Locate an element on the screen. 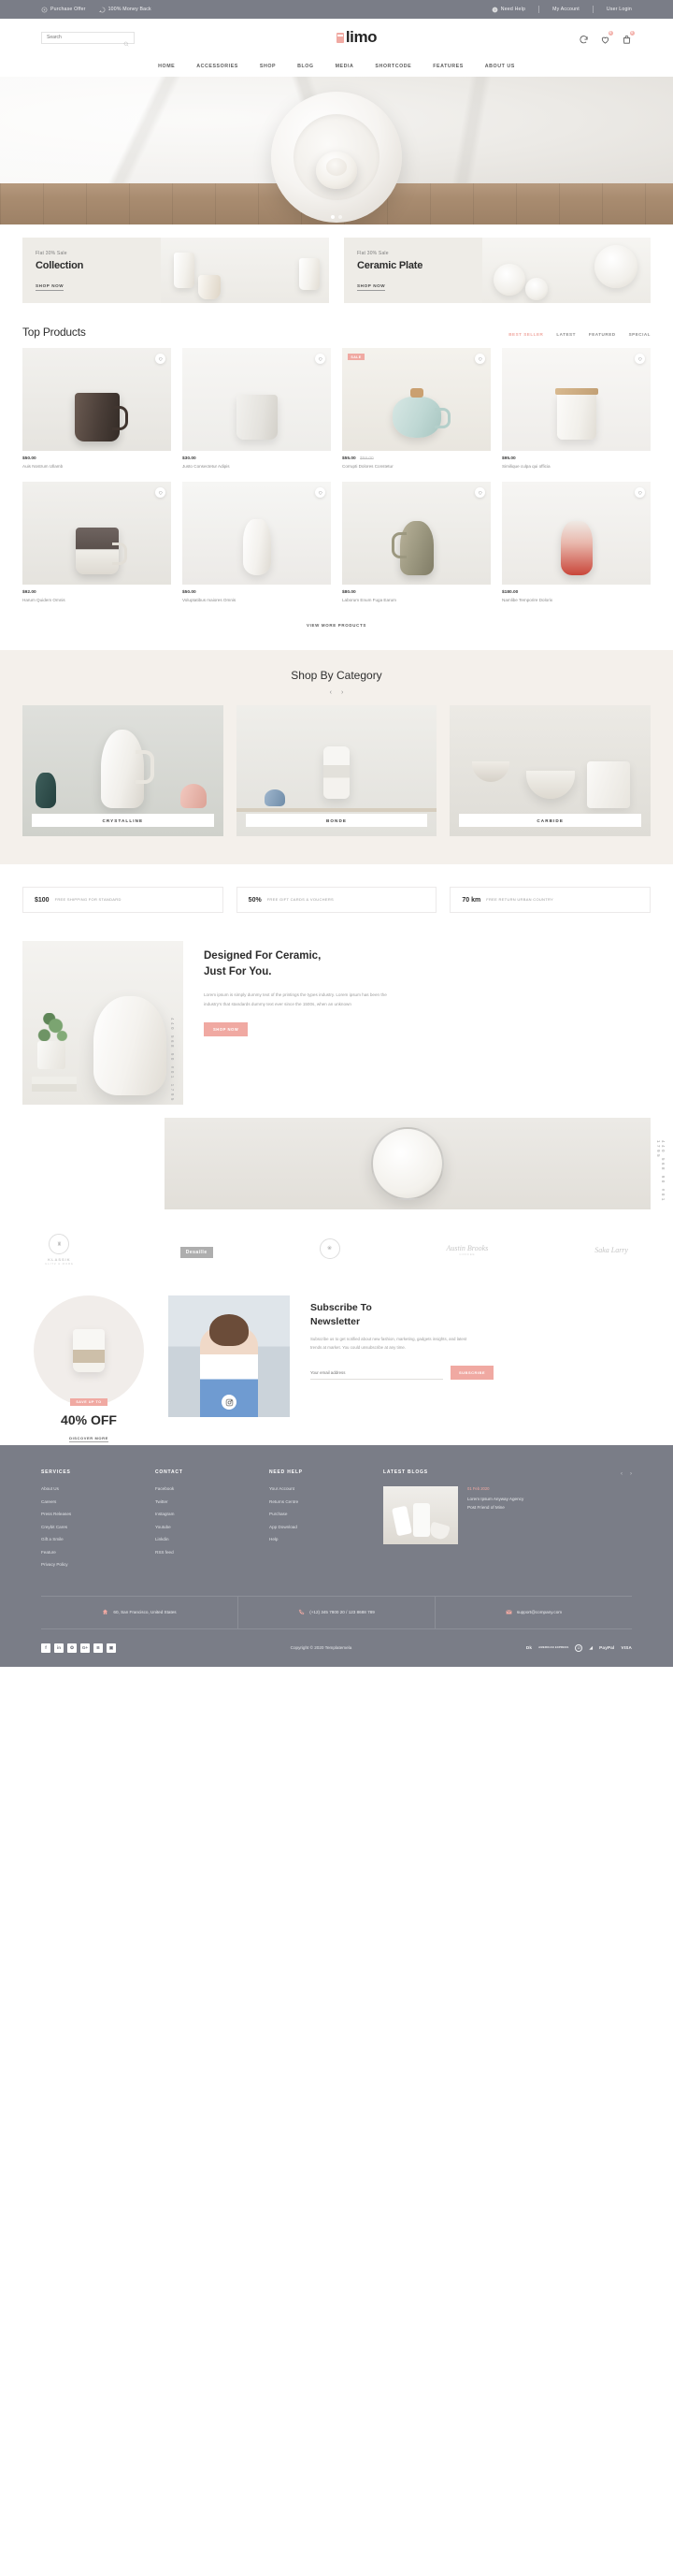 The height and width of the screenshot is (2576, 673). footer-link-press-releases: Press Releases is located at coordinates (98, 1514).